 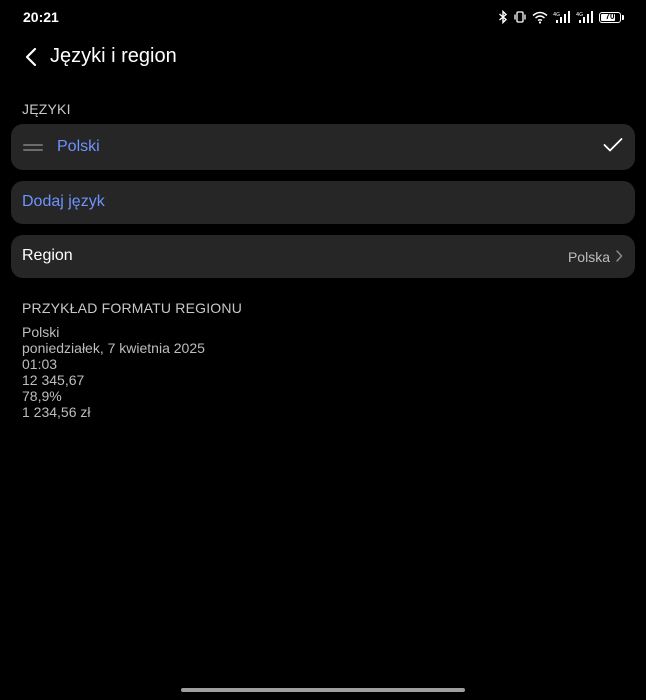 What do you see at coordinates (63, 201) in the screenshot?
I see `add-language-label: Dodaj język` at bounding box center [63, 201].